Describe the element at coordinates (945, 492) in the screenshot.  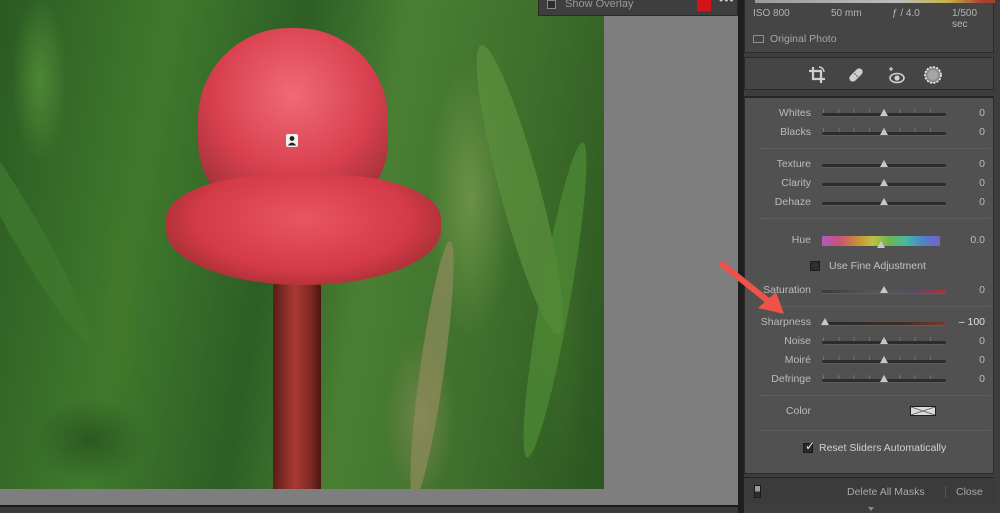
I see `footer-divider` at that location.